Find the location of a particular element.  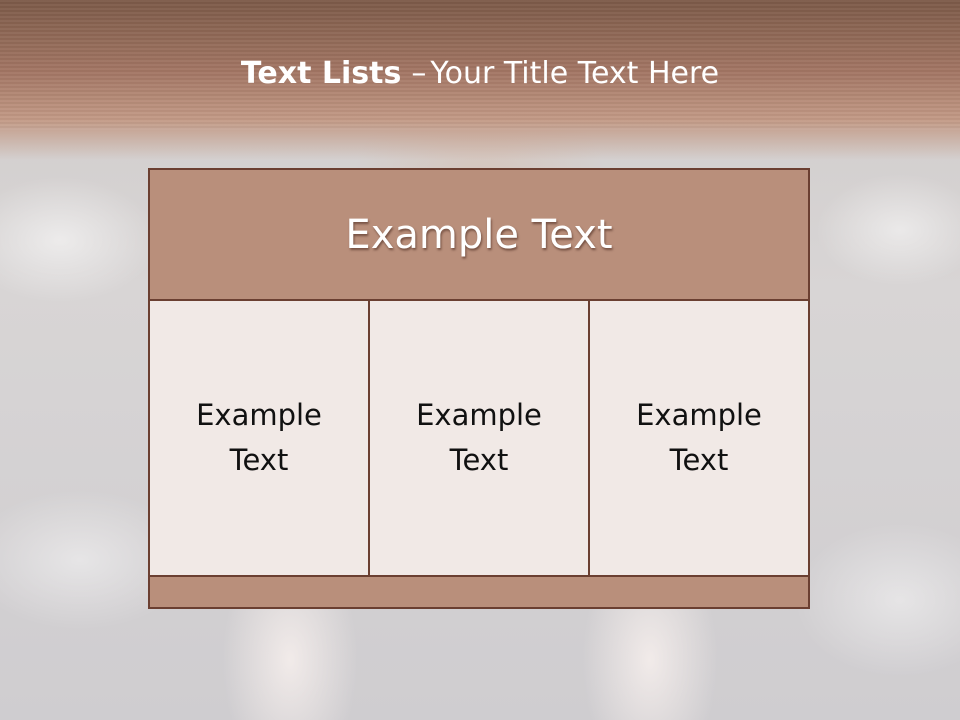

slide-title-bold: Text Lists is located at coordinates (321, 73).